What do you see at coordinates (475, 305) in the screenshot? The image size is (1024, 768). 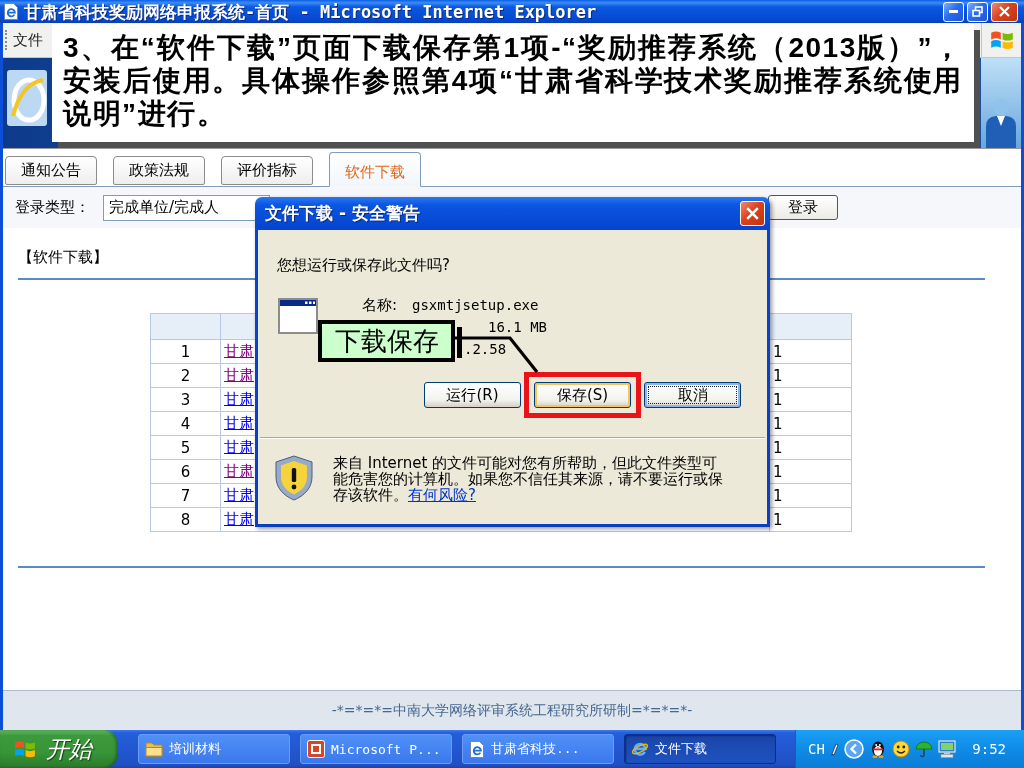 I see `field-value: gsxmtjsetup.exe` at bounding box center [475, 305].